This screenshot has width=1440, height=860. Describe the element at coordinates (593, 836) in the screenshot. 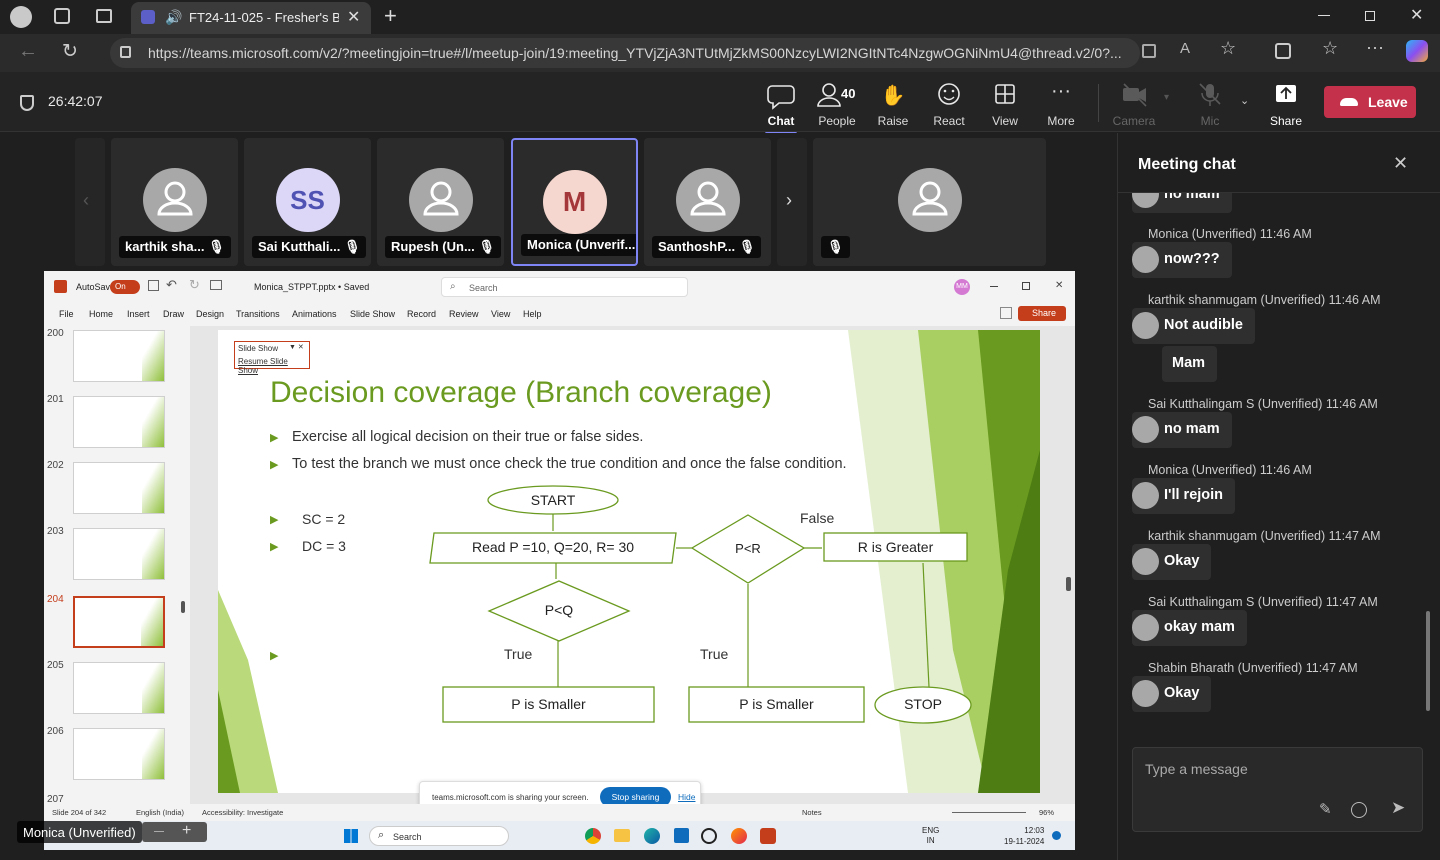

I see `chrome-icon` at that location.